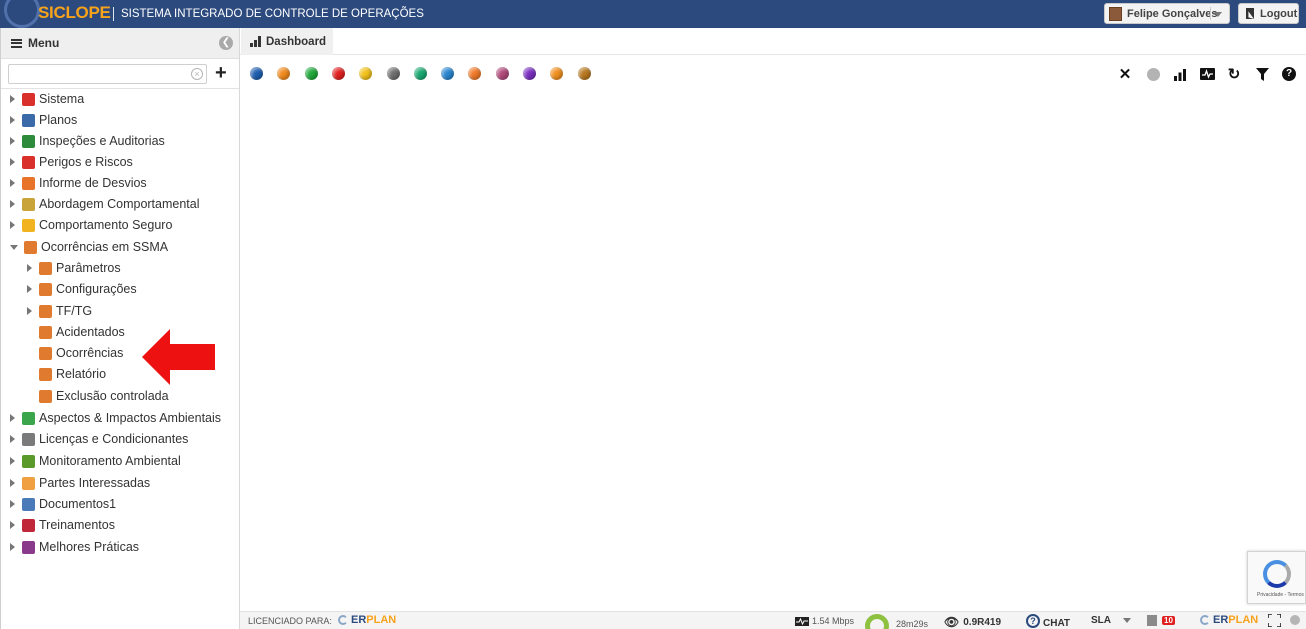  I want to click on tree-icon, so click(28, 461).